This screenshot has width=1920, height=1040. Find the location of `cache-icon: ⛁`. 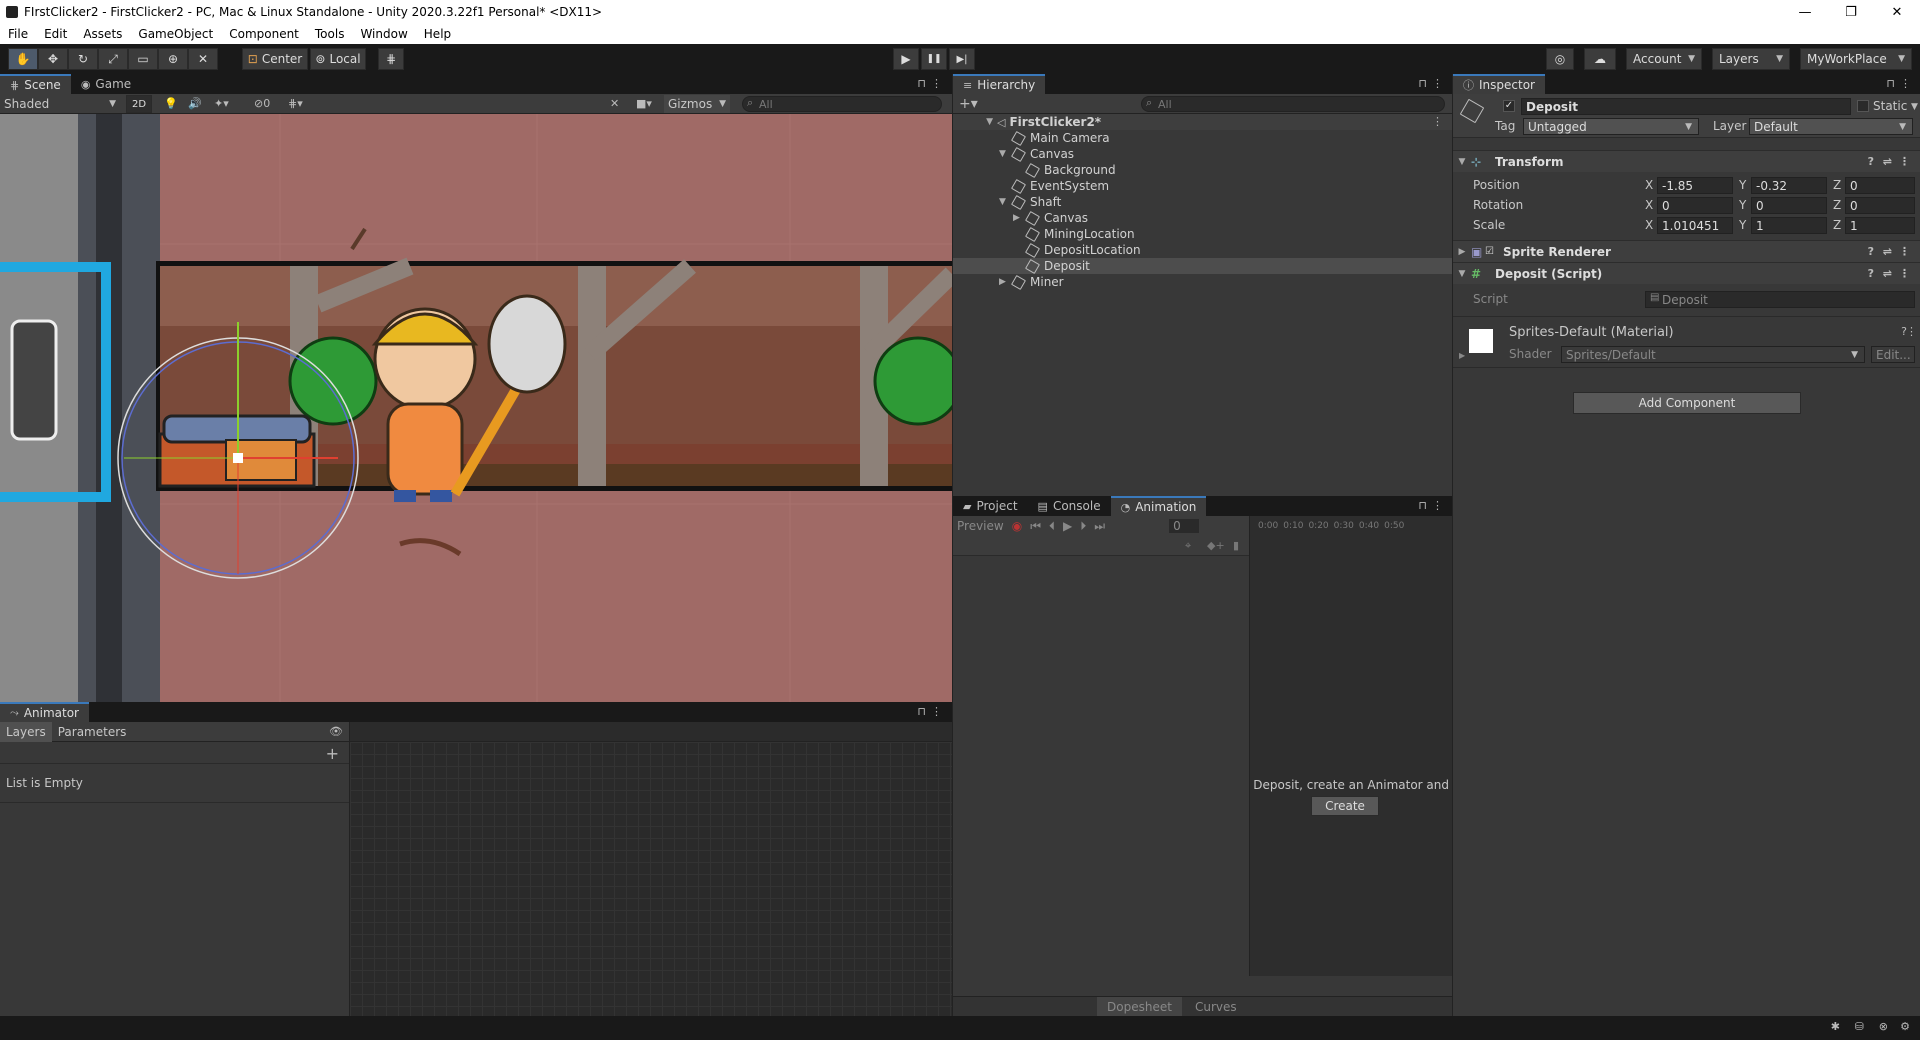

cache-icon: ⛁ is located at coordinates (1859, 1026).